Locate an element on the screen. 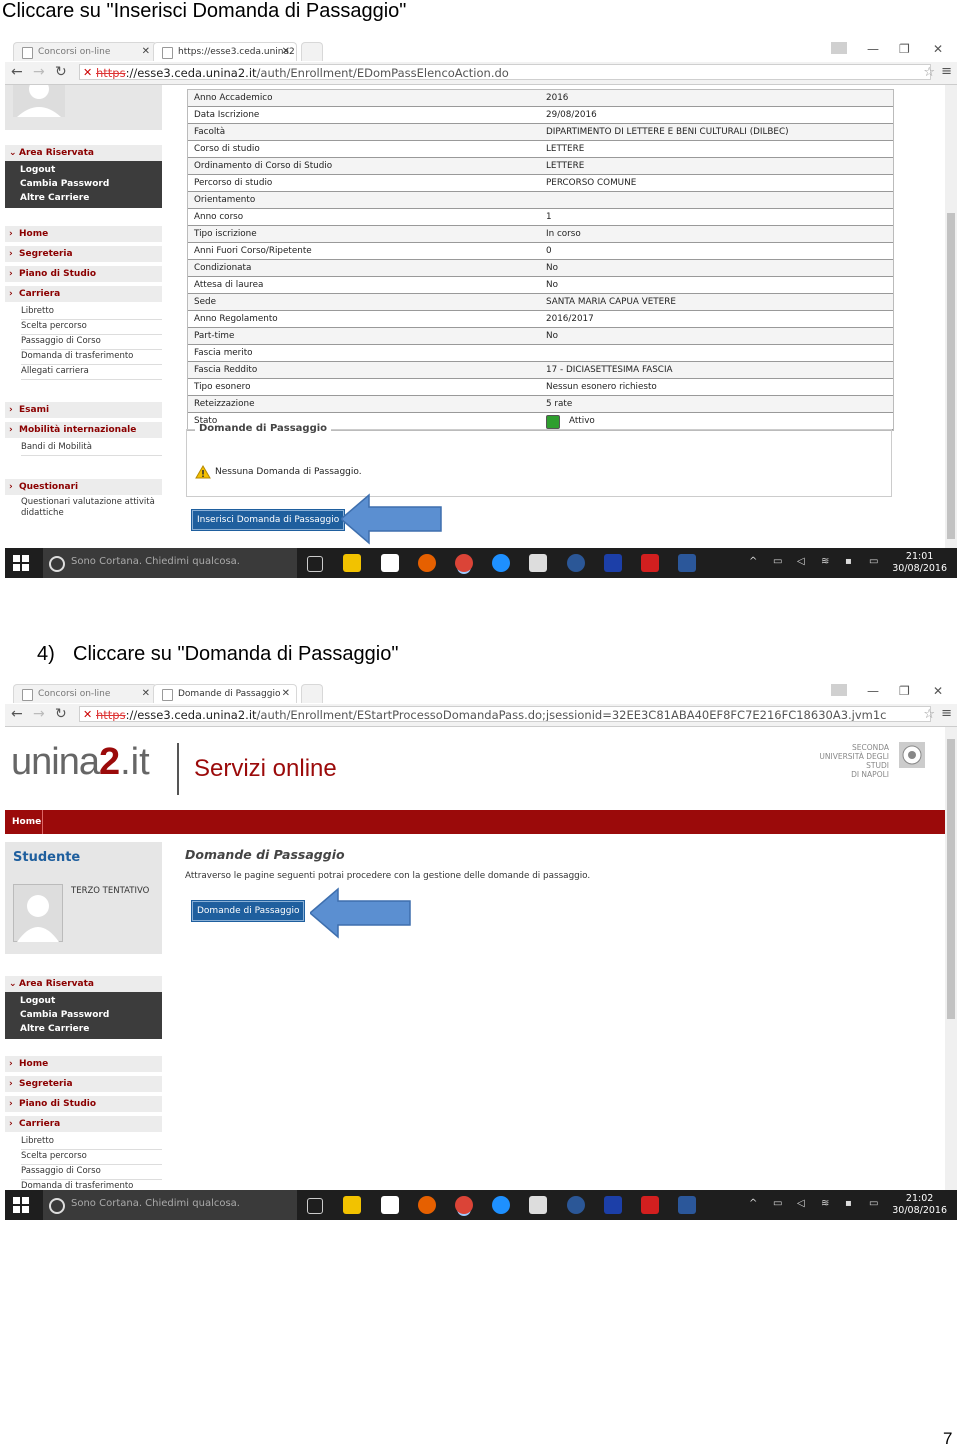  tab-domande: Domande di Passaggio ✕ is located at coordinates (225, 693).